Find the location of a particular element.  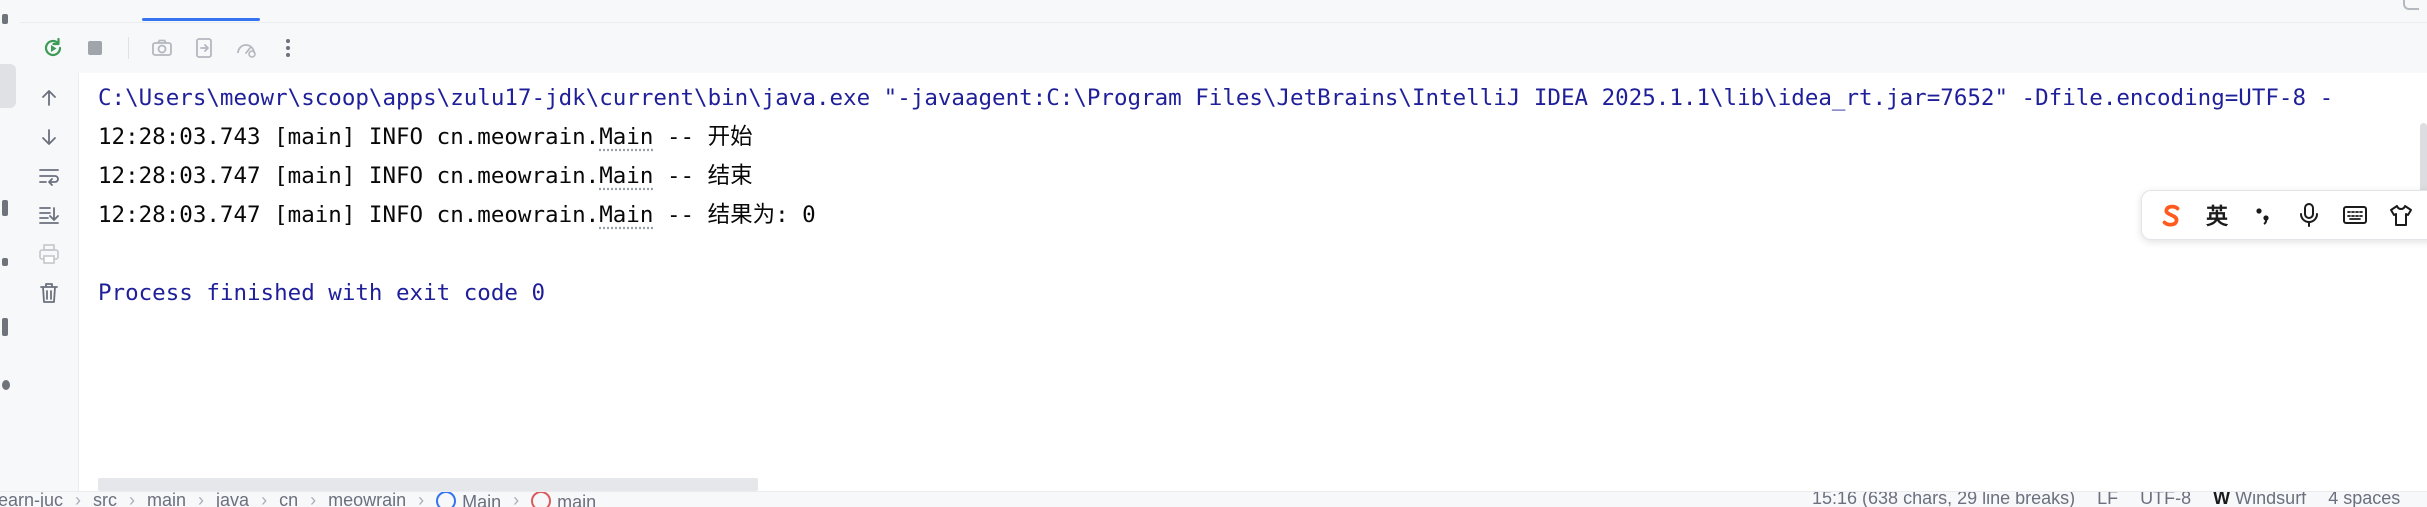

breadcrumb-item: learn-juc is located at coordinates (31, 499).